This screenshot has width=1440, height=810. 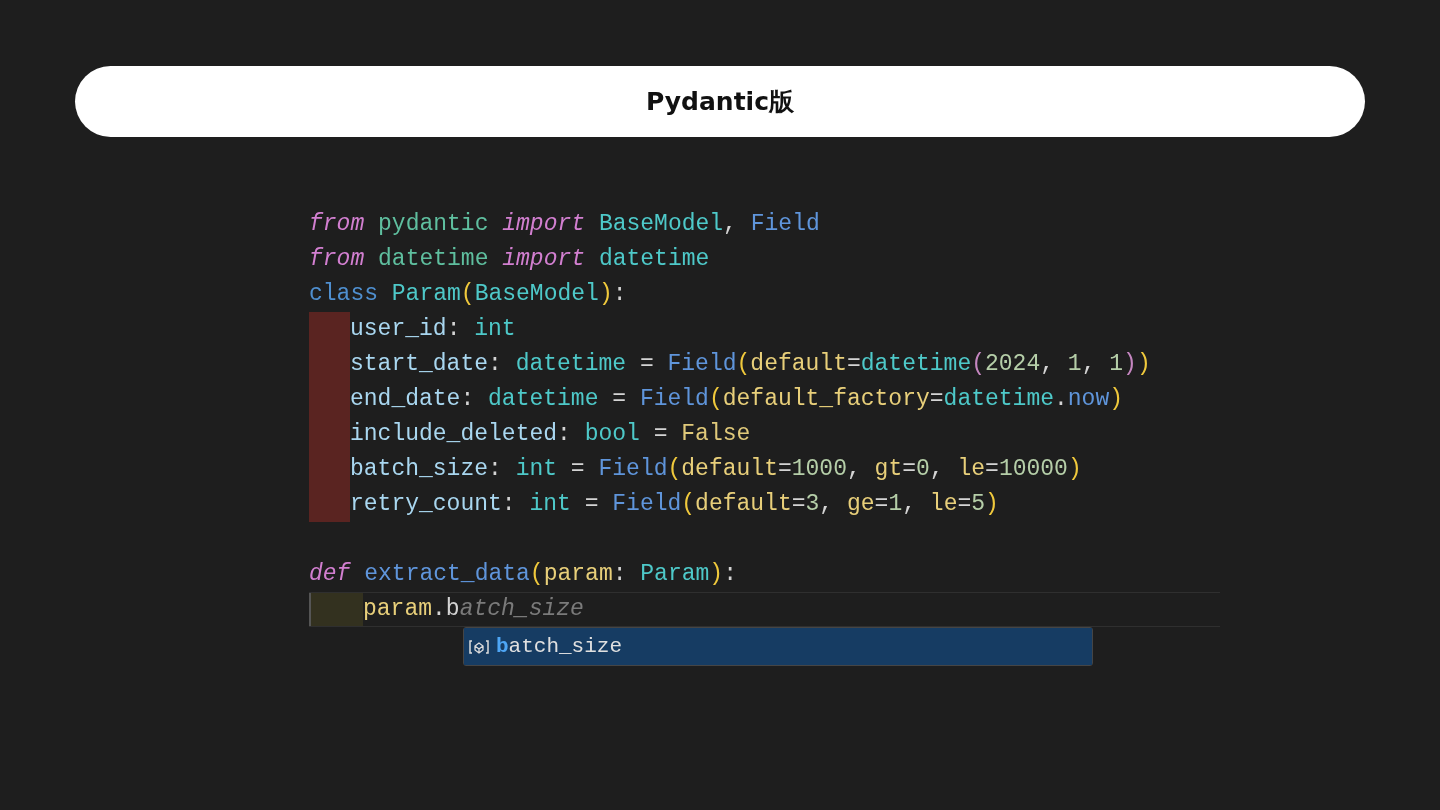 I want to click on code-line: retry_count: int = Field(default=3, ge=1, le=5), so click(x=674, y=505).